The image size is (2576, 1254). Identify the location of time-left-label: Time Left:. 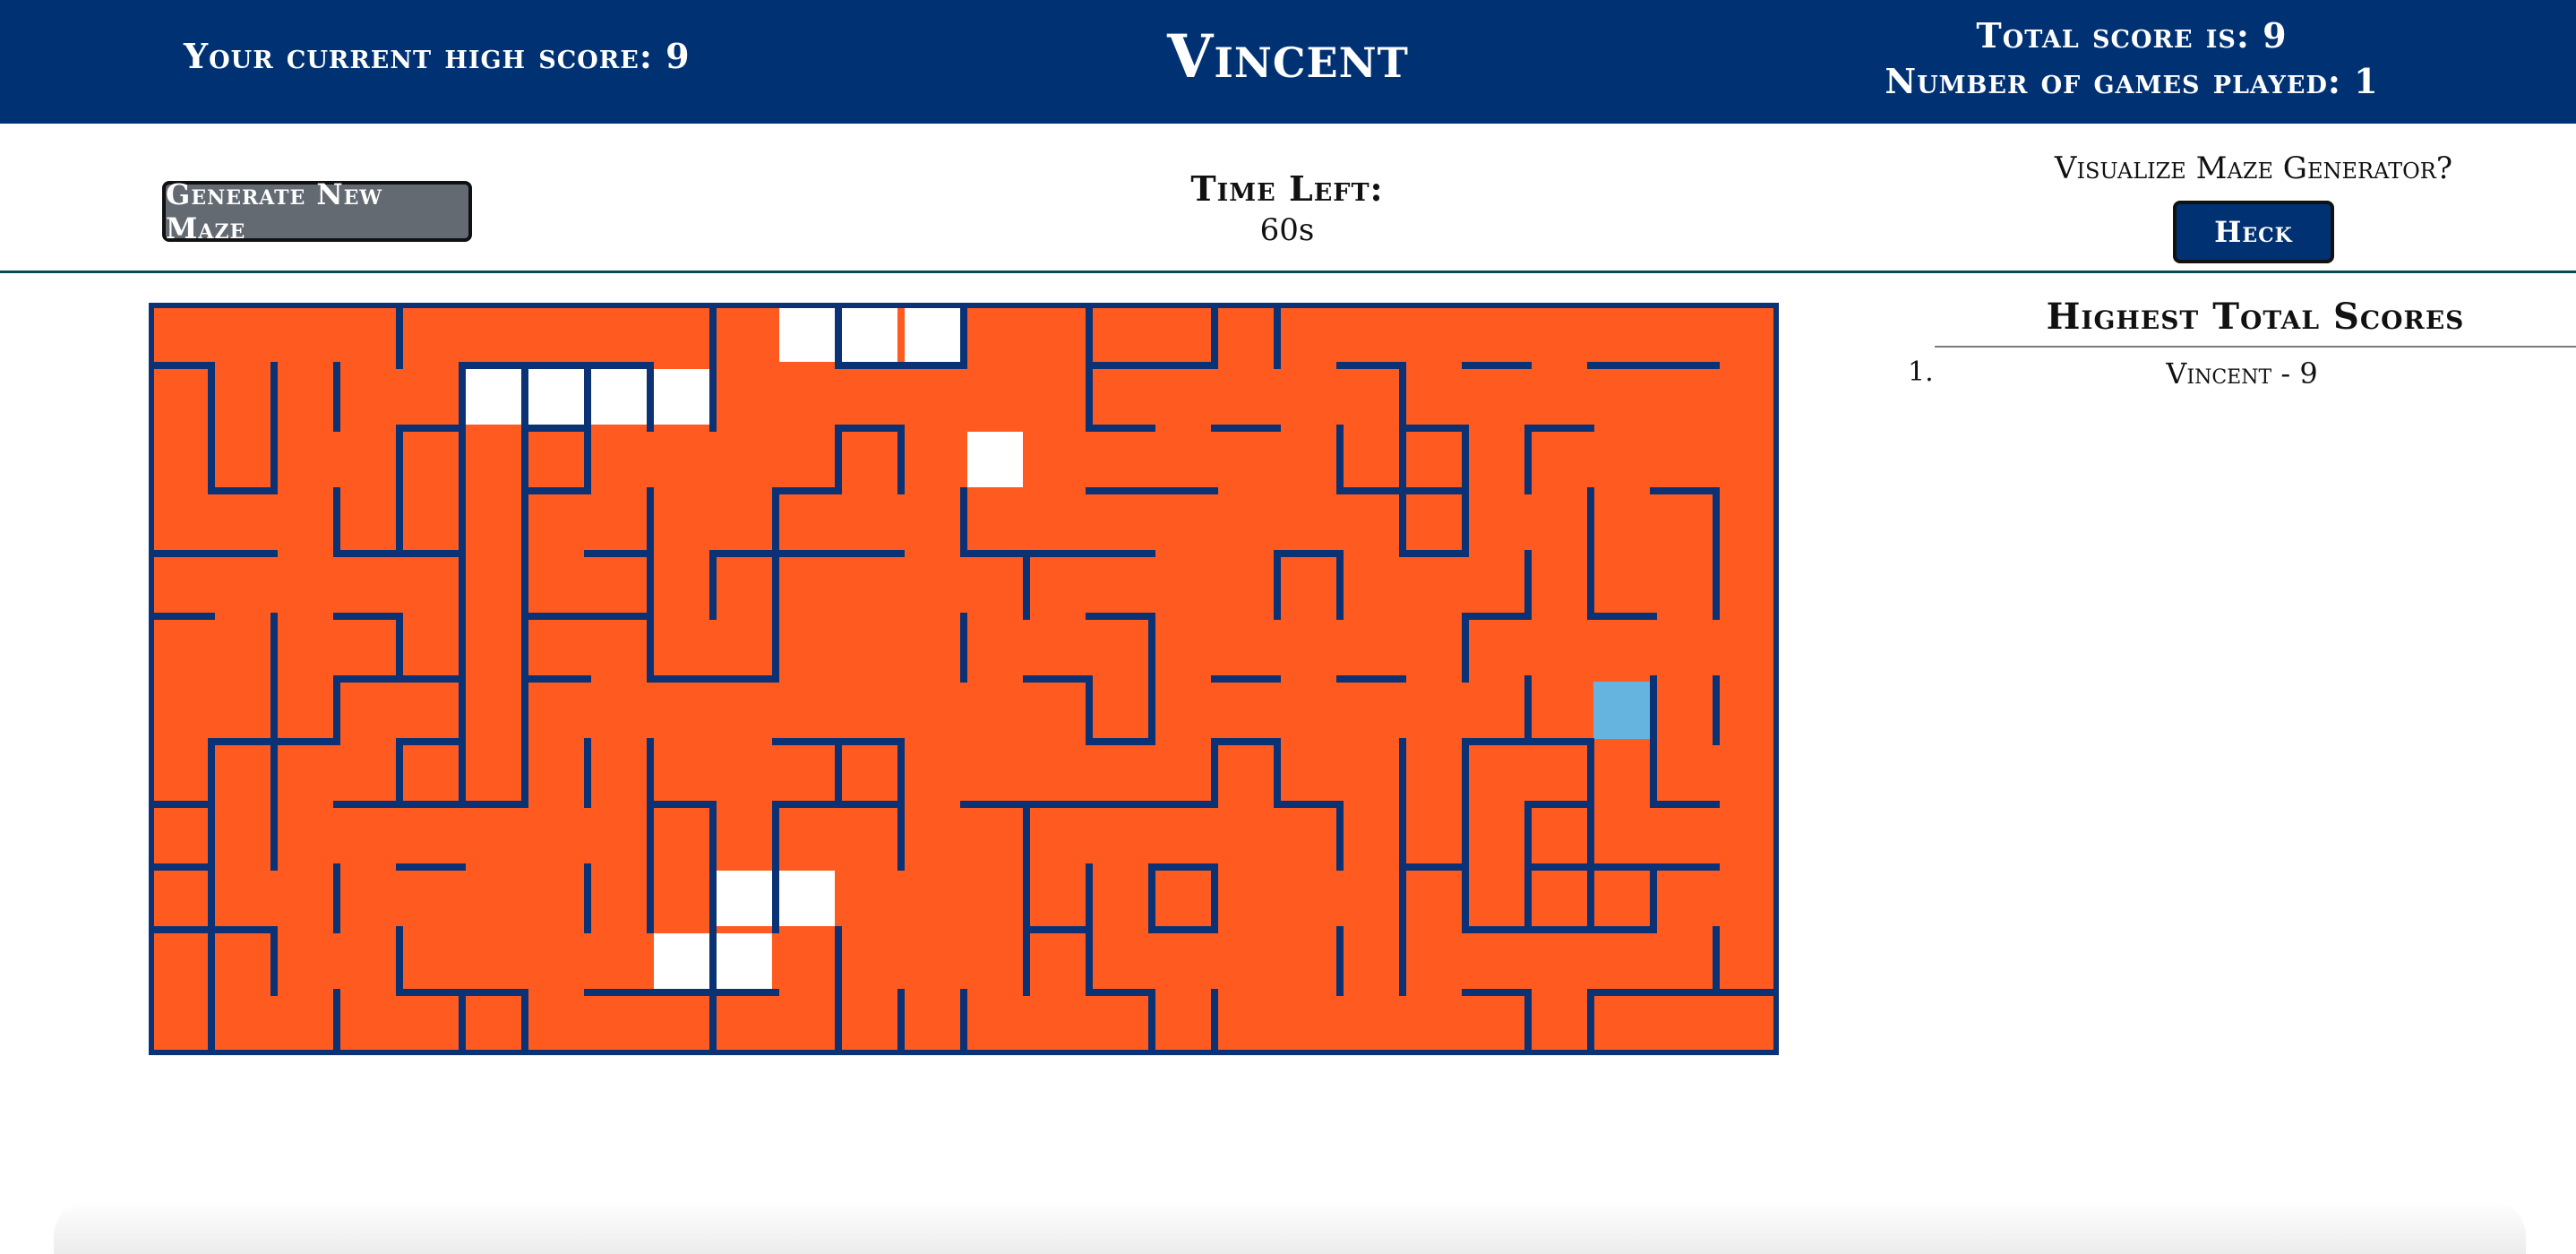
(1287, 188).